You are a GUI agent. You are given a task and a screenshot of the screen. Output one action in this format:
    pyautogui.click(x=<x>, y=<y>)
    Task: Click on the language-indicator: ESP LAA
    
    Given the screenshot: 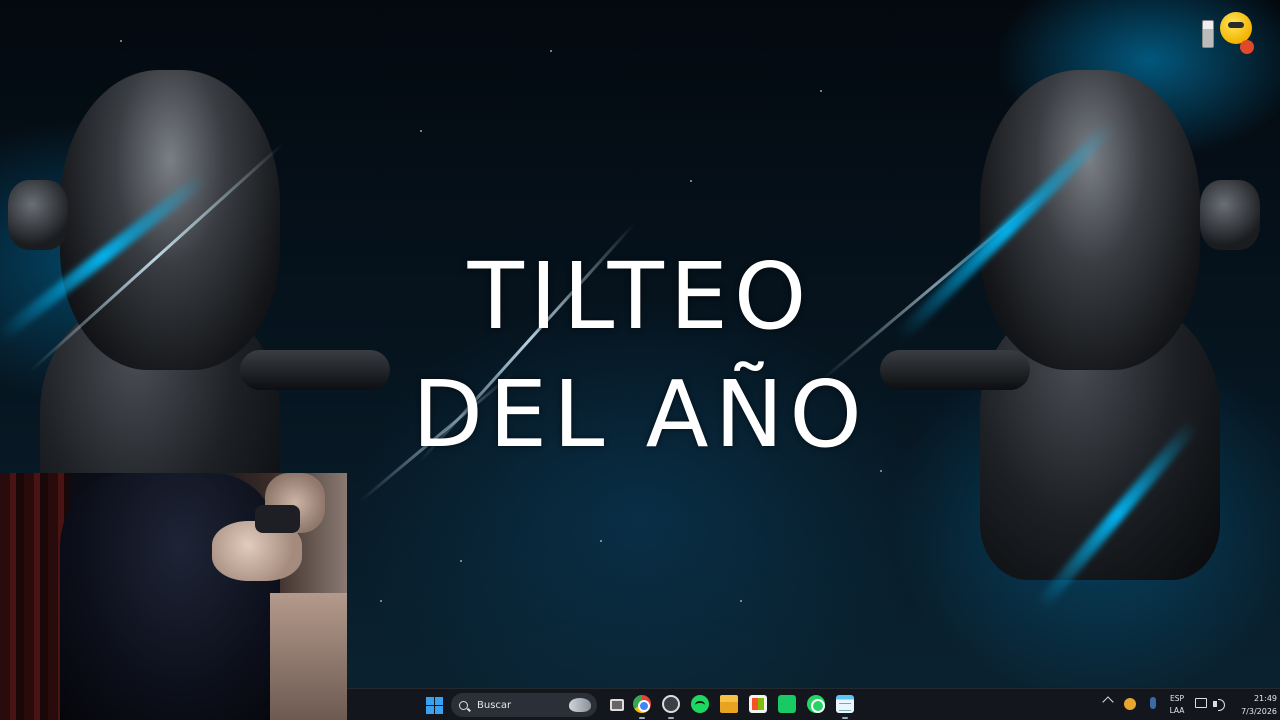 What is the action you would take?
    pyautogui.click(x=1177, y=705)
    